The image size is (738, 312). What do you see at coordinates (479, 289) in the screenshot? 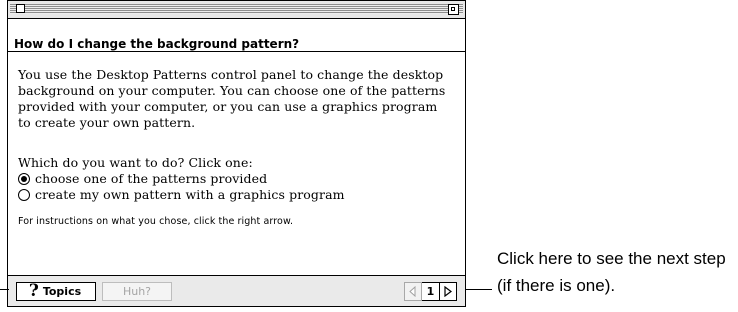
I see `next-arrow-callout-line` at bounding box center [479, 289].